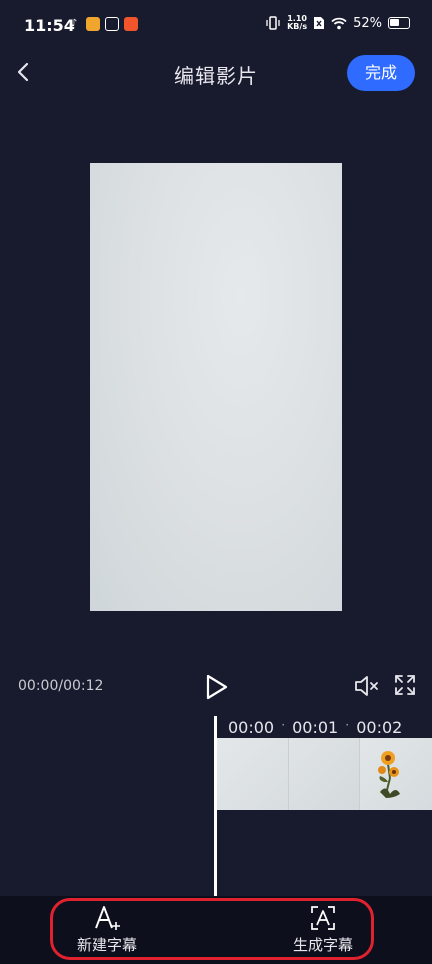 The image size is (432, 964). What do you see at coordinates (319, 23) in the screenshot?
I see `sim-icon` at bounding box center [319, 23].